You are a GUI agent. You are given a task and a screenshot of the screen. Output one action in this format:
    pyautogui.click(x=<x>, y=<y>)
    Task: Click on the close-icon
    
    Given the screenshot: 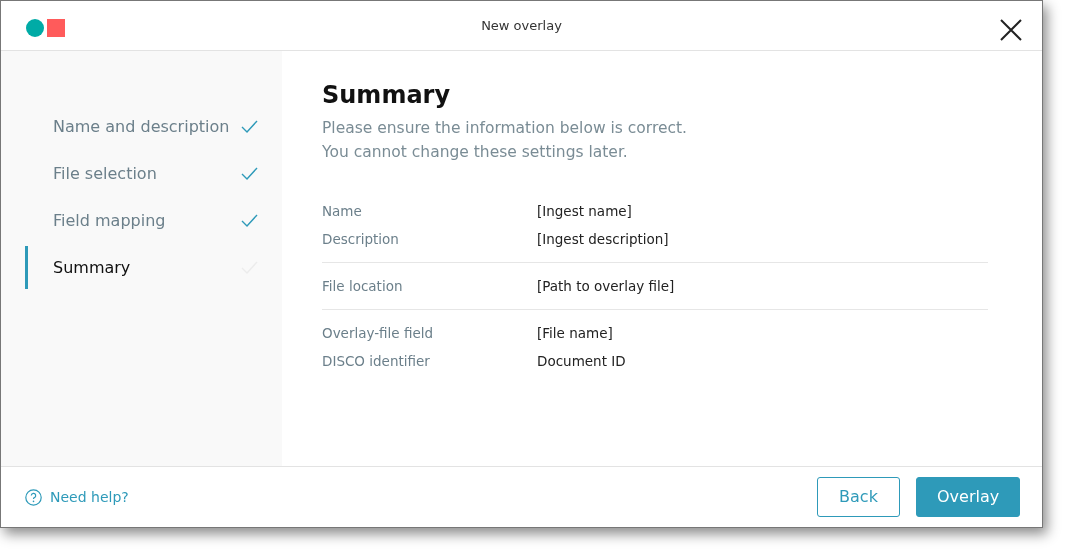 What is the action you would take?
    pyautogui.click(x=1011, y=28)
    